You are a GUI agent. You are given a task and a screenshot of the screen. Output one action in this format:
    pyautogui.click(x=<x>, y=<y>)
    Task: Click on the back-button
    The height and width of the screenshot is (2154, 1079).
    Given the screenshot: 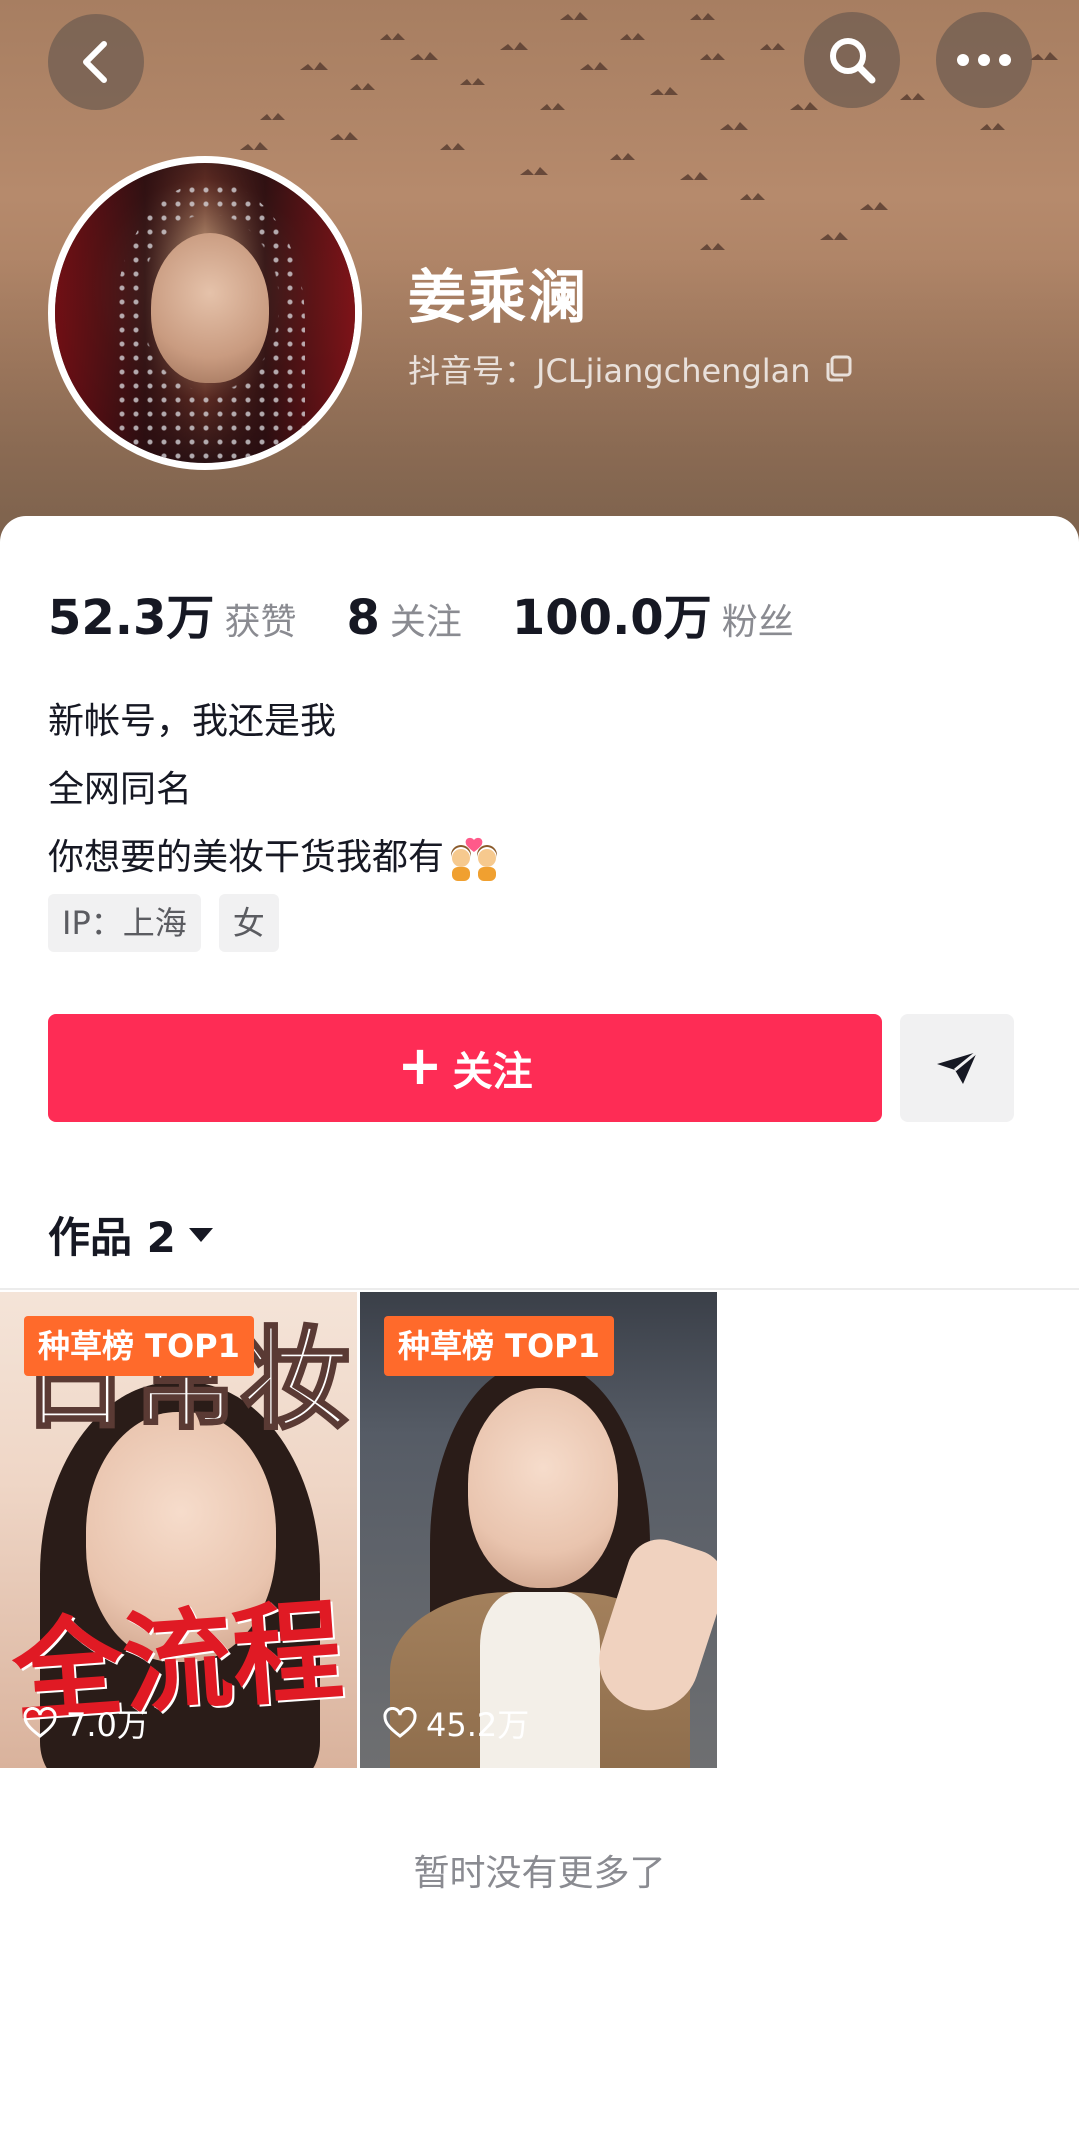 What is the action you would take?
    pyautogui.click(x=96, y=62)
    